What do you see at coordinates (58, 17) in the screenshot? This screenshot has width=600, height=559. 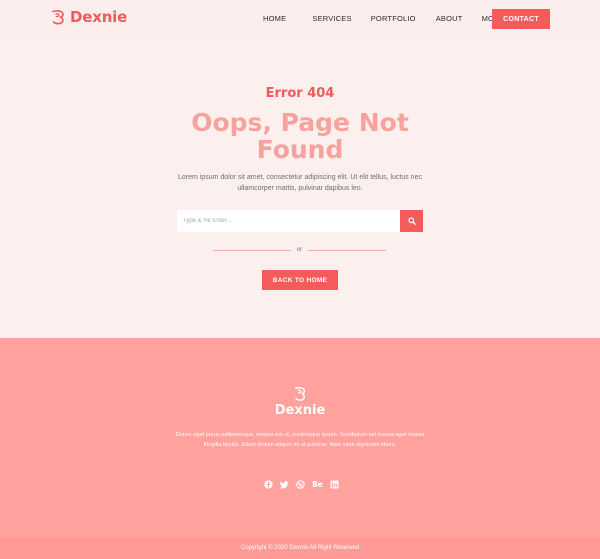 I see `logo-mark-icon` at bounding box center [58, 17].